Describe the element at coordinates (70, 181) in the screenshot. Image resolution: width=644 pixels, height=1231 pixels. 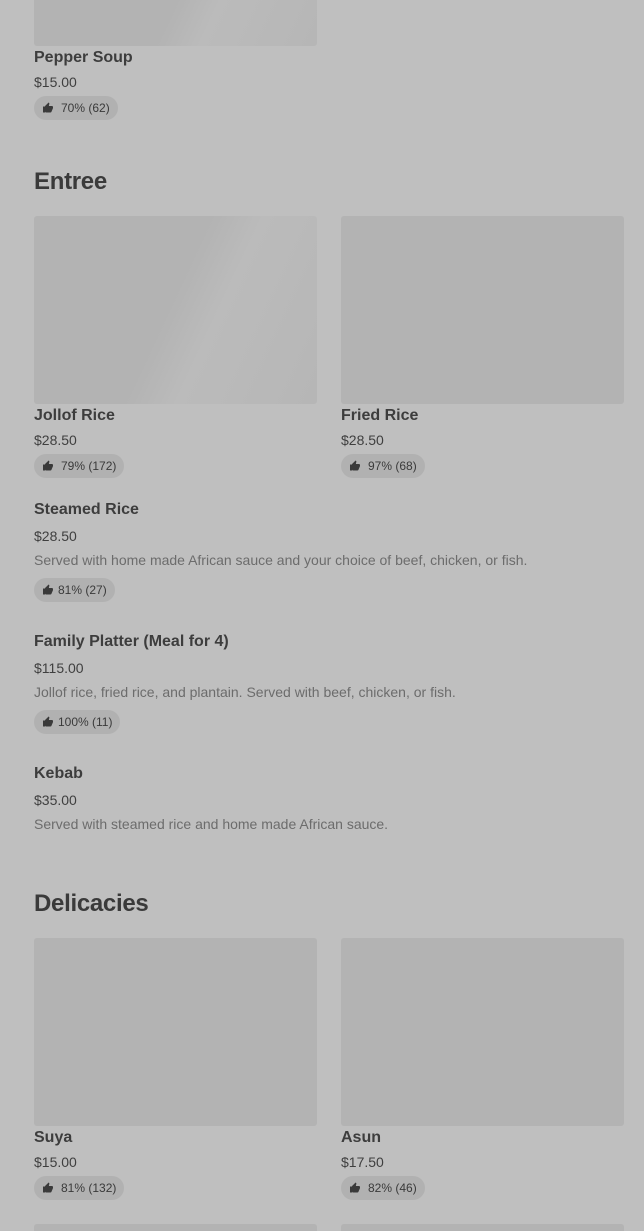
I see `section-title-entree: Entree` at that location.